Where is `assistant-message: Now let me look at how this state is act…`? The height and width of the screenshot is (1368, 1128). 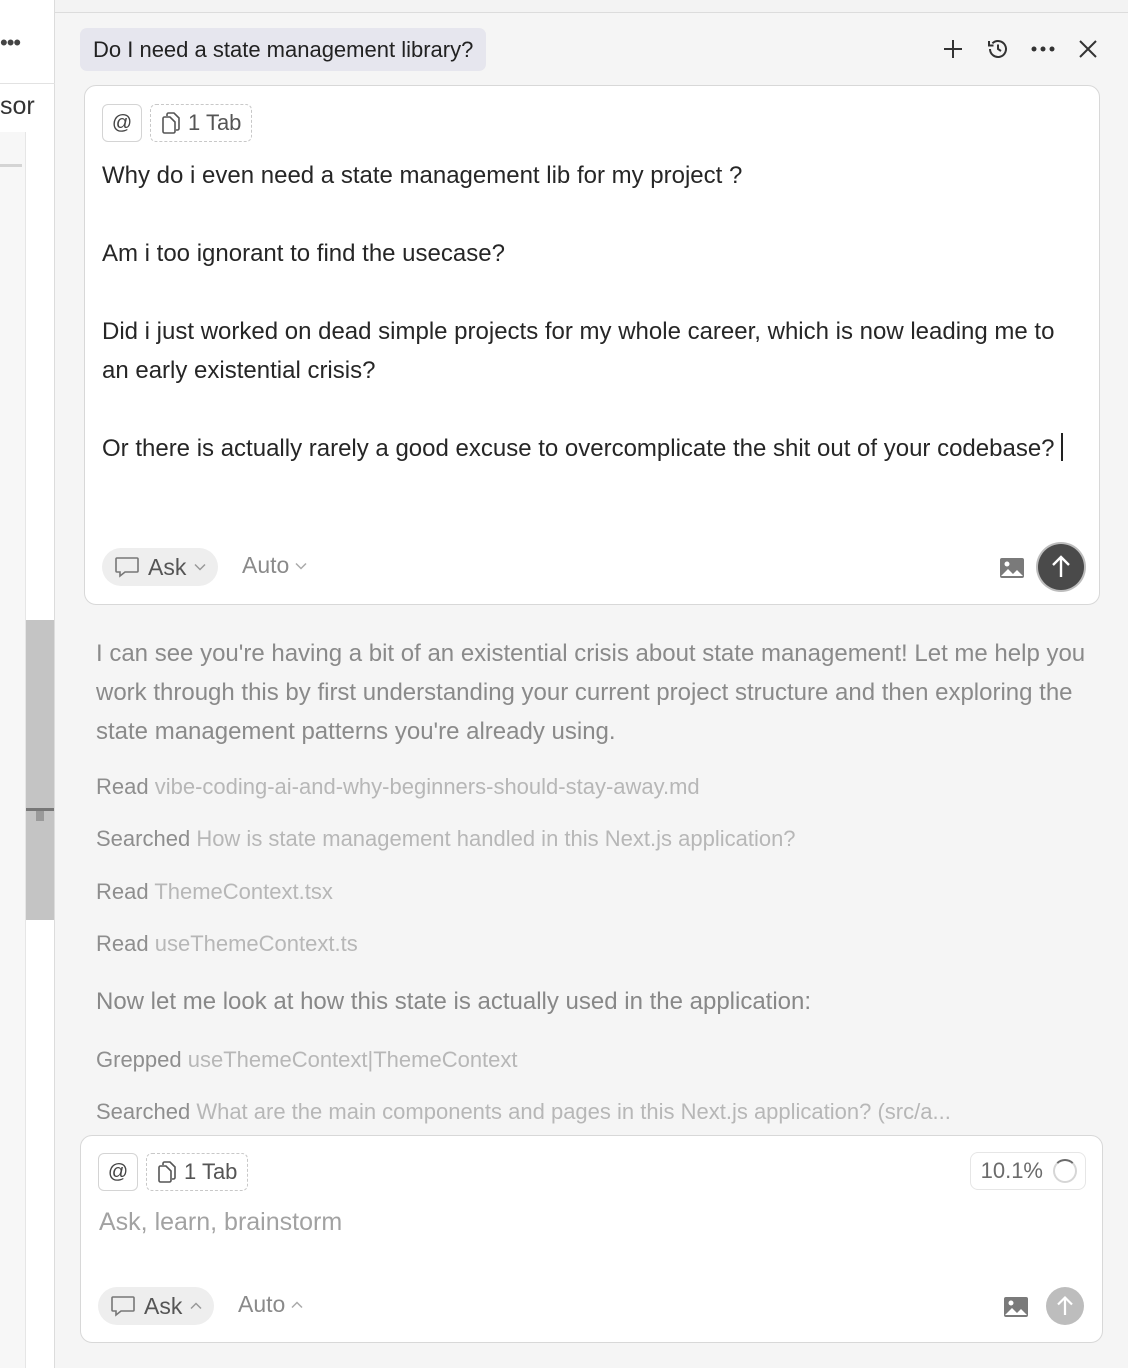
assistant-message: Now let me look at how this state is act… is located at coordinates (454, 1001).